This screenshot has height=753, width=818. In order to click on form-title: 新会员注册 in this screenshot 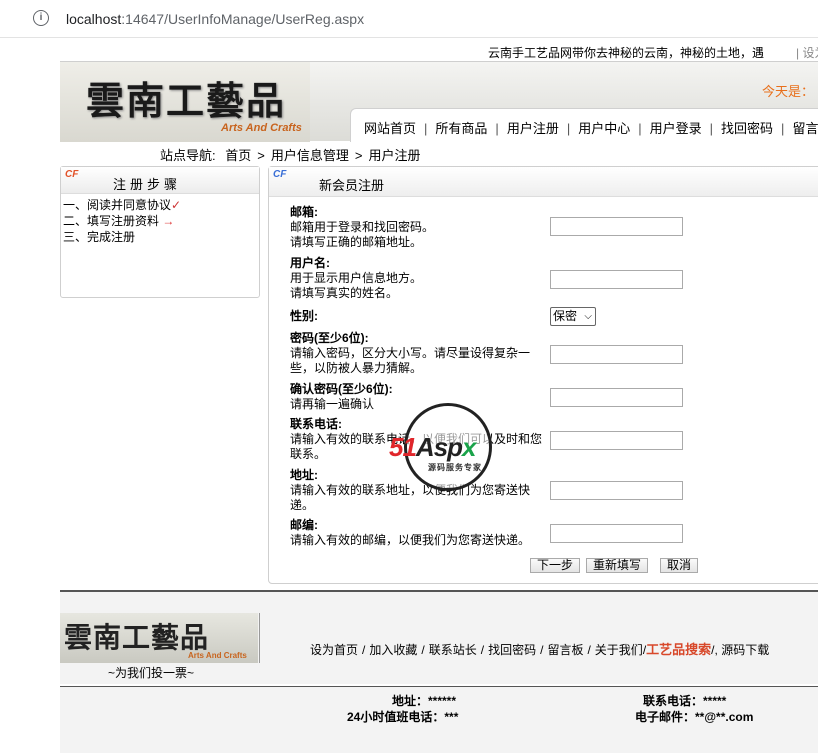, I will do `click(352, 185)`.